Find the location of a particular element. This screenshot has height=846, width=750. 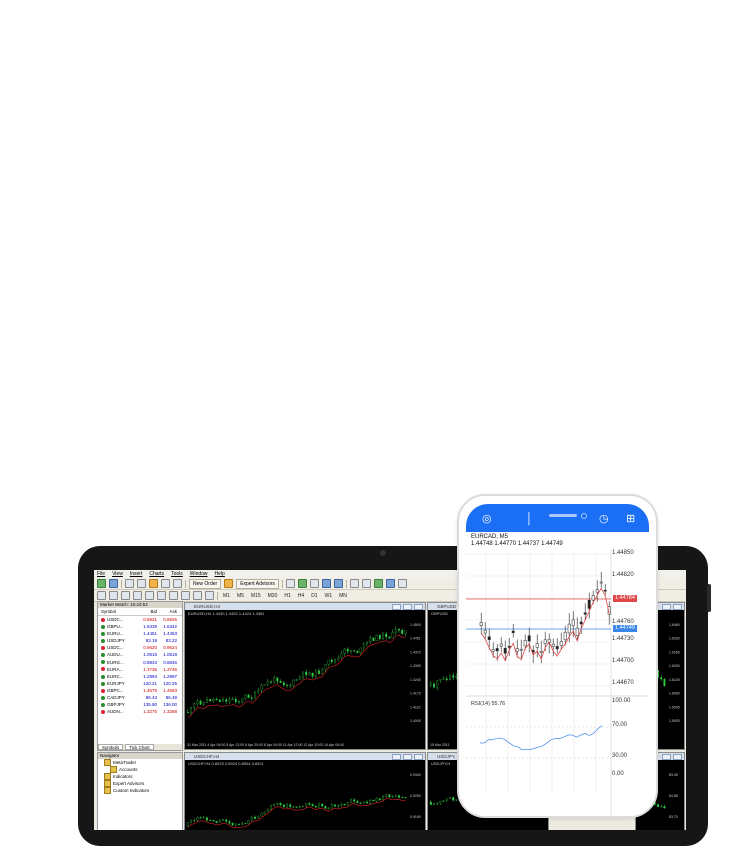

zoom-out-icon is located at coordinates (338, 583).